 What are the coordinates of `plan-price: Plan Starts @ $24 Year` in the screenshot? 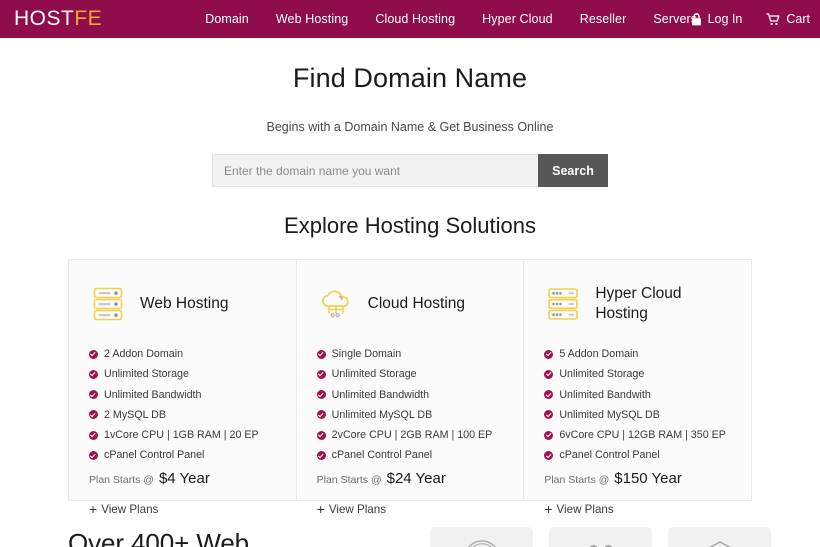 It's located at (410, 478).